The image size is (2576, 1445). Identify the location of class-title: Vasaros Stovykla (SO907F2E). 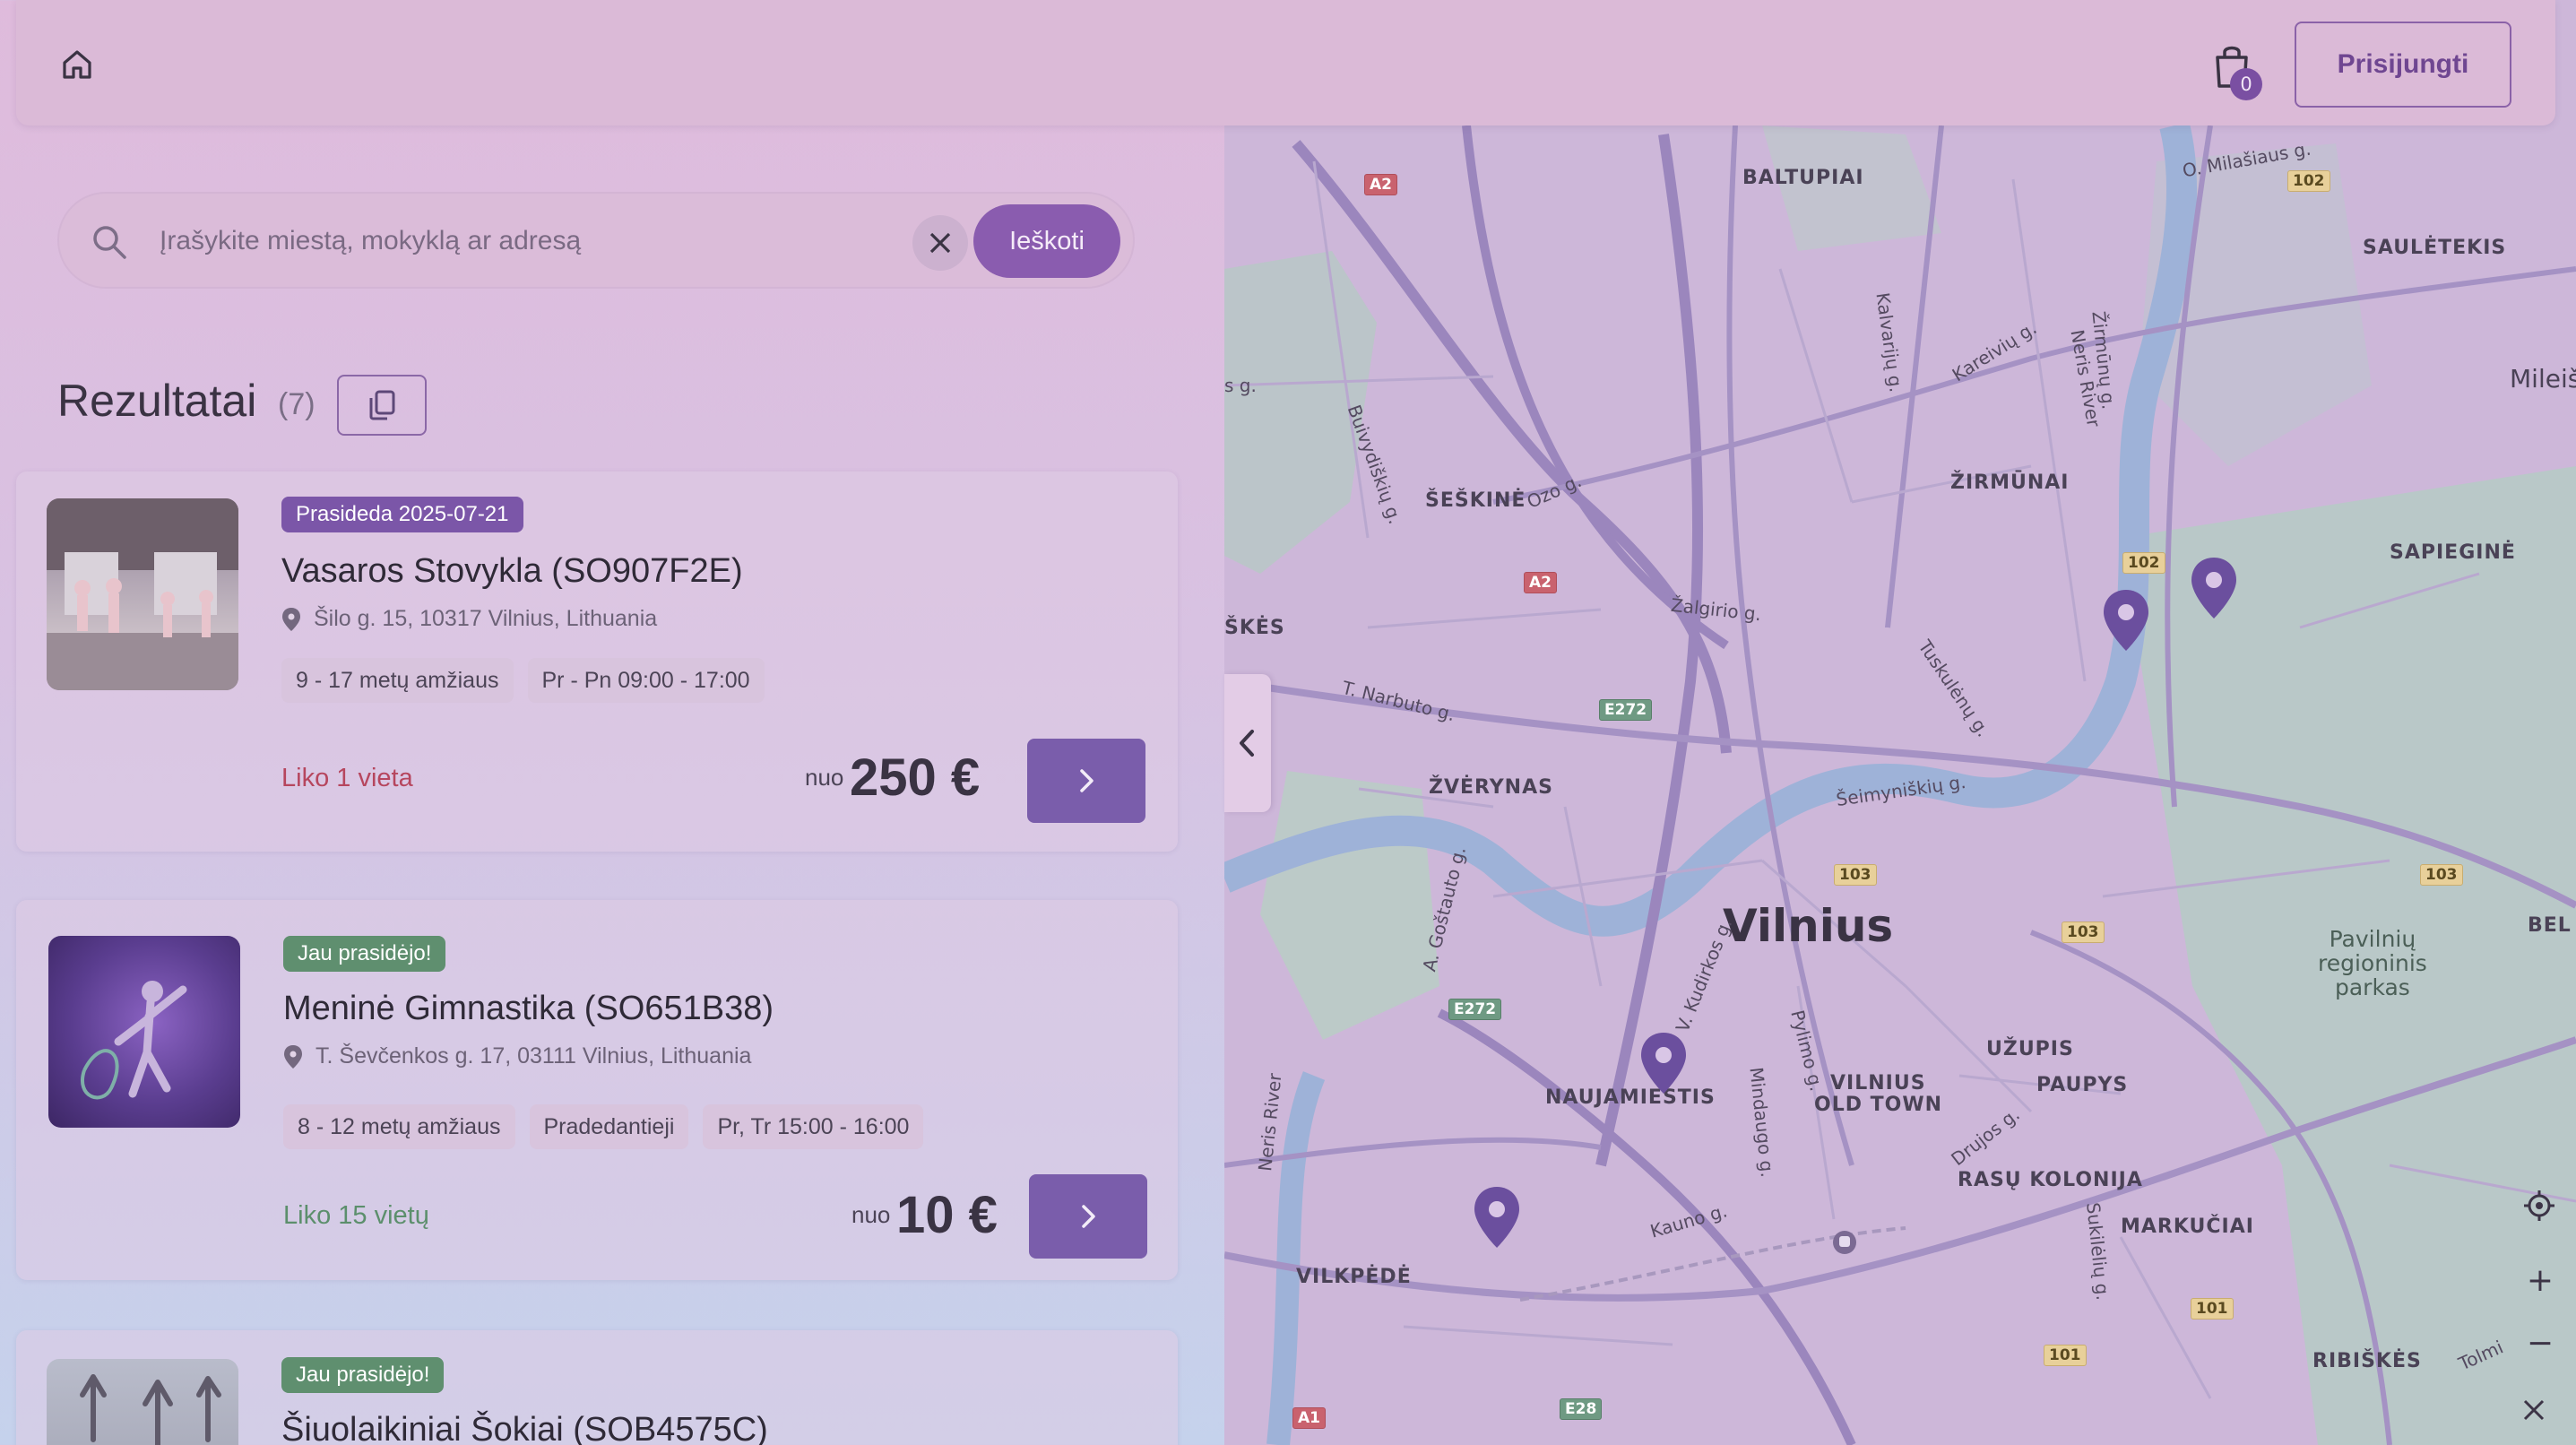
(512, 571).